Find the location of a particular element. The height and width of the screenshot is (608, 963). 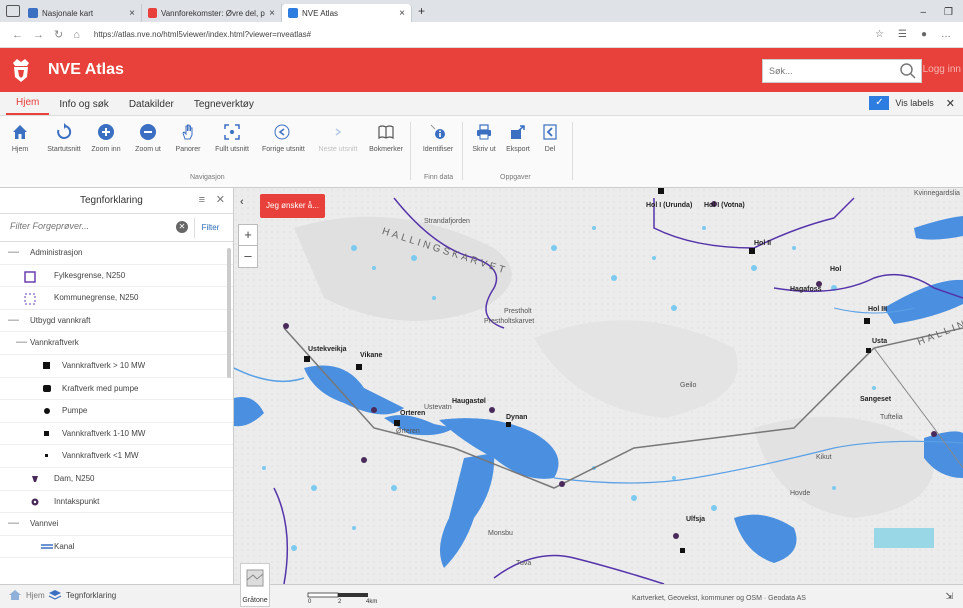

pan-button: Panorer is located at coordinates (188, 137).